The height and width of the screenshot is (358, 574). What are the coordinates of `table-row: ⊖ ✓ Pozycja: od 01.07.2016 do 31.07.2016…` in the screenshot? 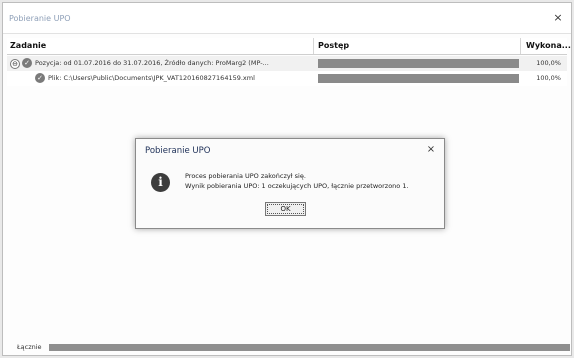 It's located at (287, 63).